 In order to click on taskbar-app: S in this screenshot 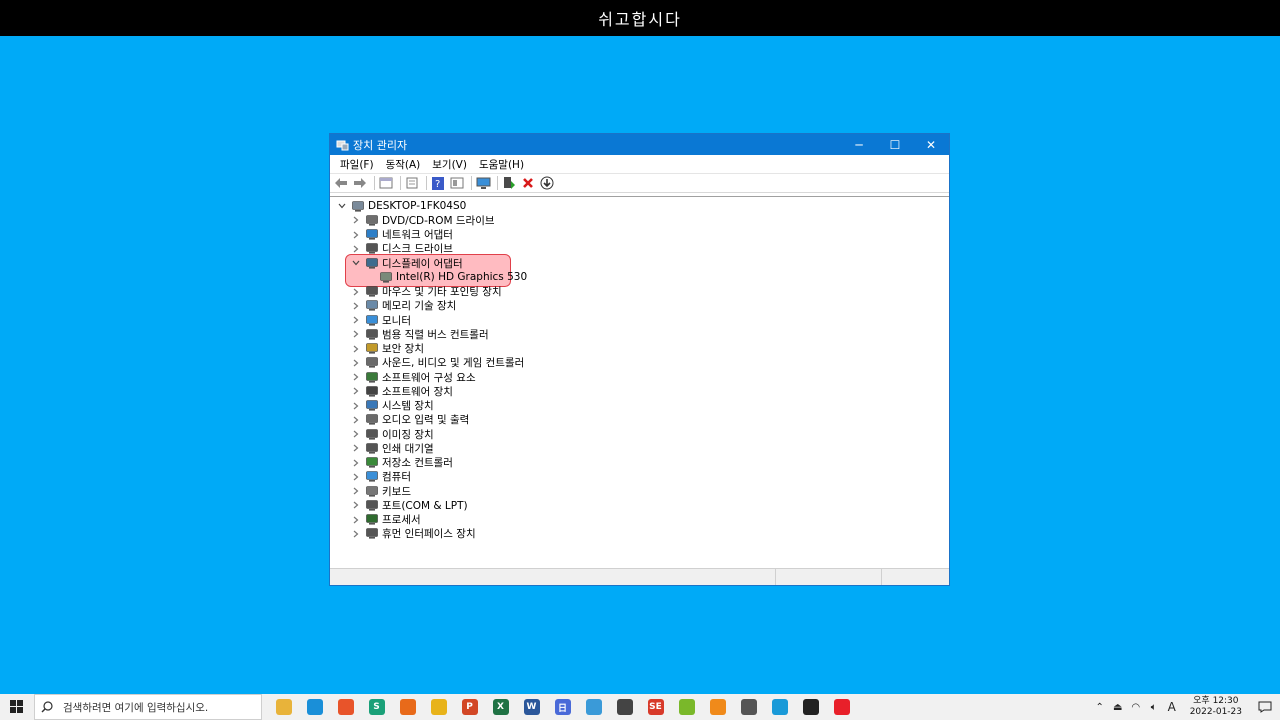, I will do `click(376, 707)`.